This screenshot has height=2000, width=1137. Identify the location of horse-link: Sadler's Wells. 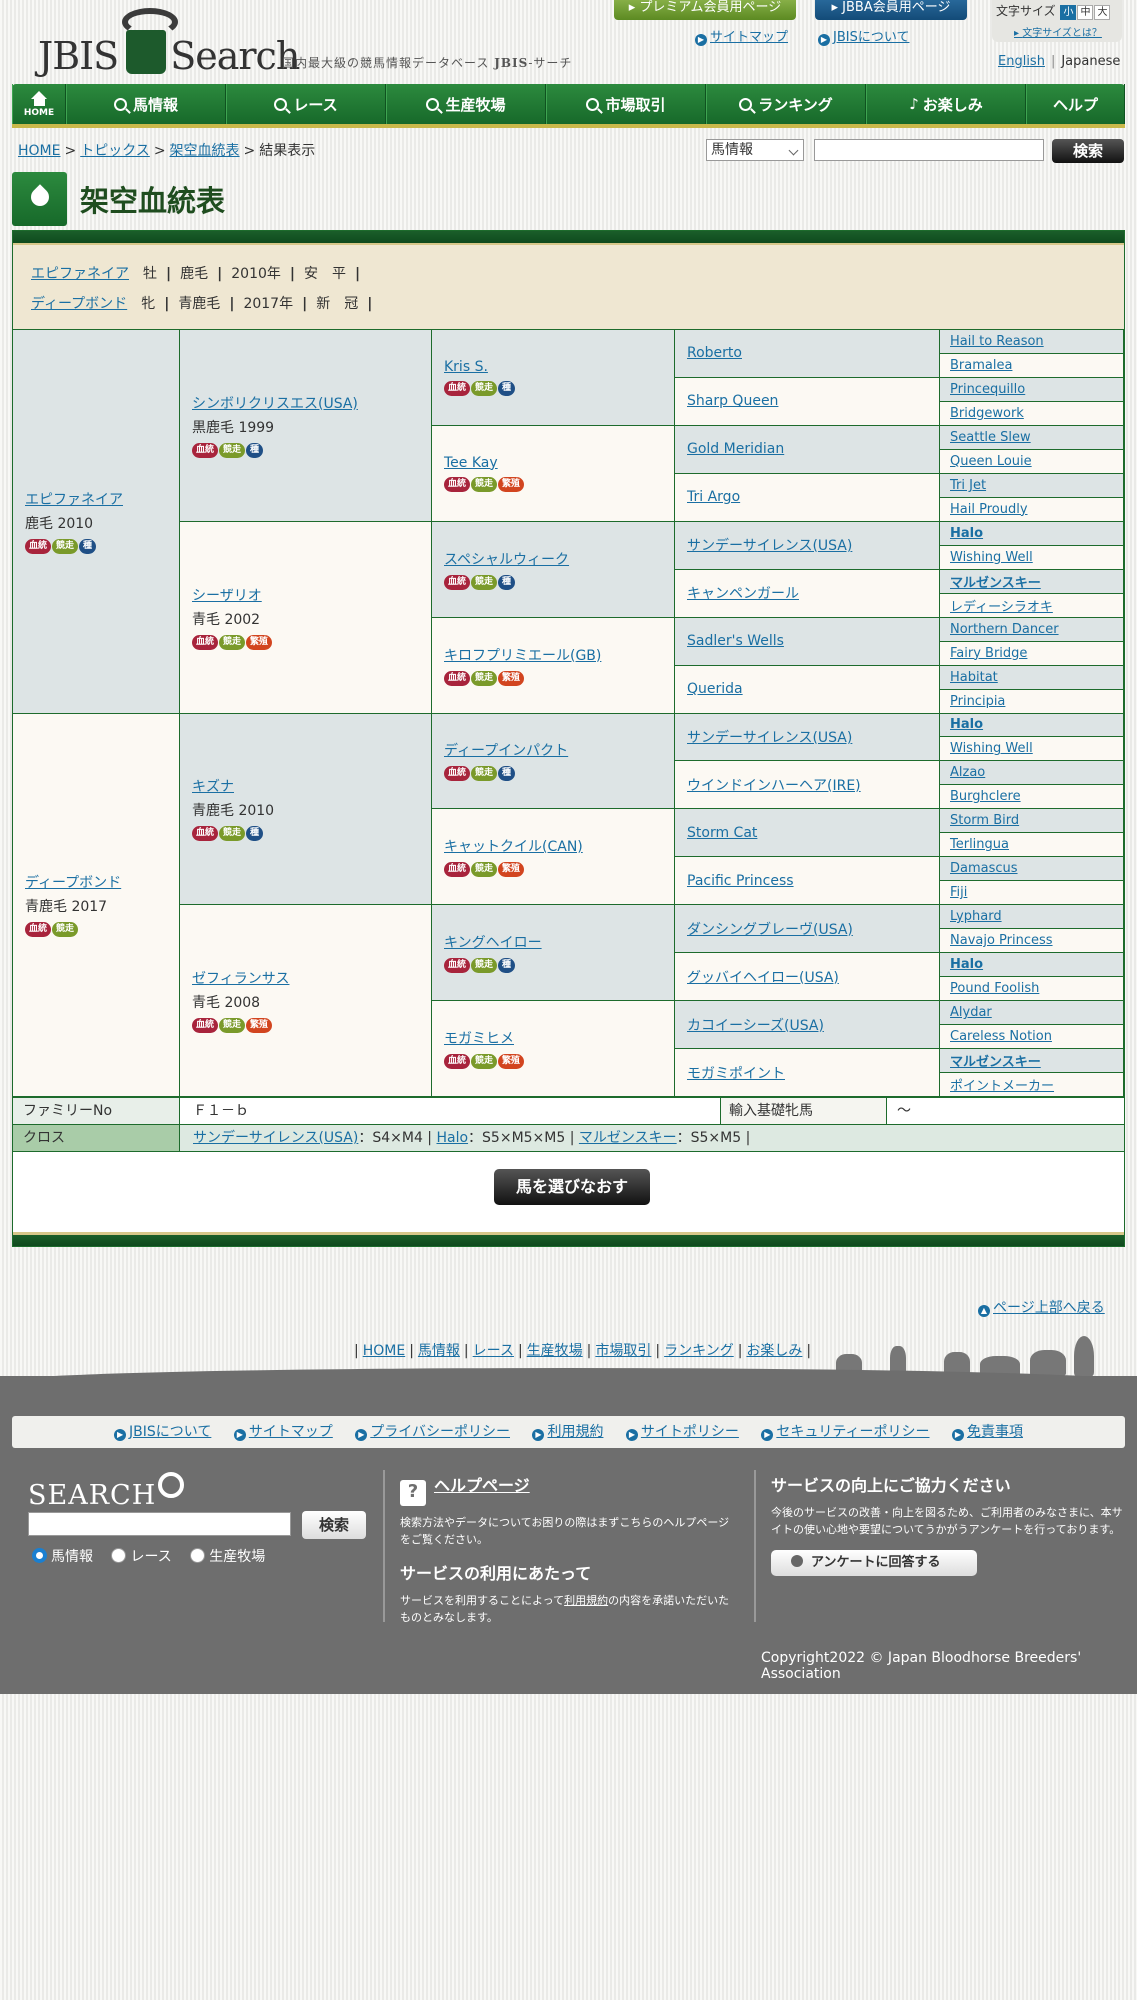
(813, 641).